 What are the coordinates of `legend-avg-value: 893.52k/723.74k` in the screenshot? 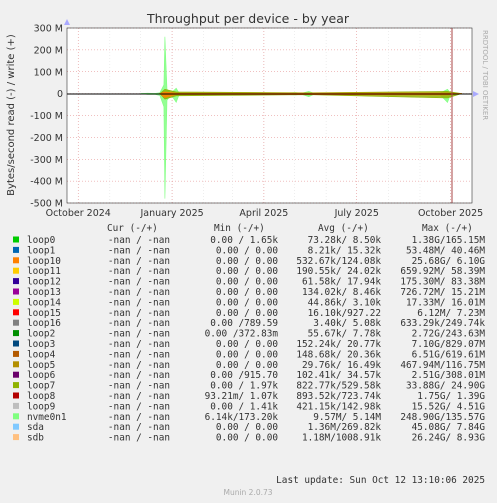 It's located at (338, 396).